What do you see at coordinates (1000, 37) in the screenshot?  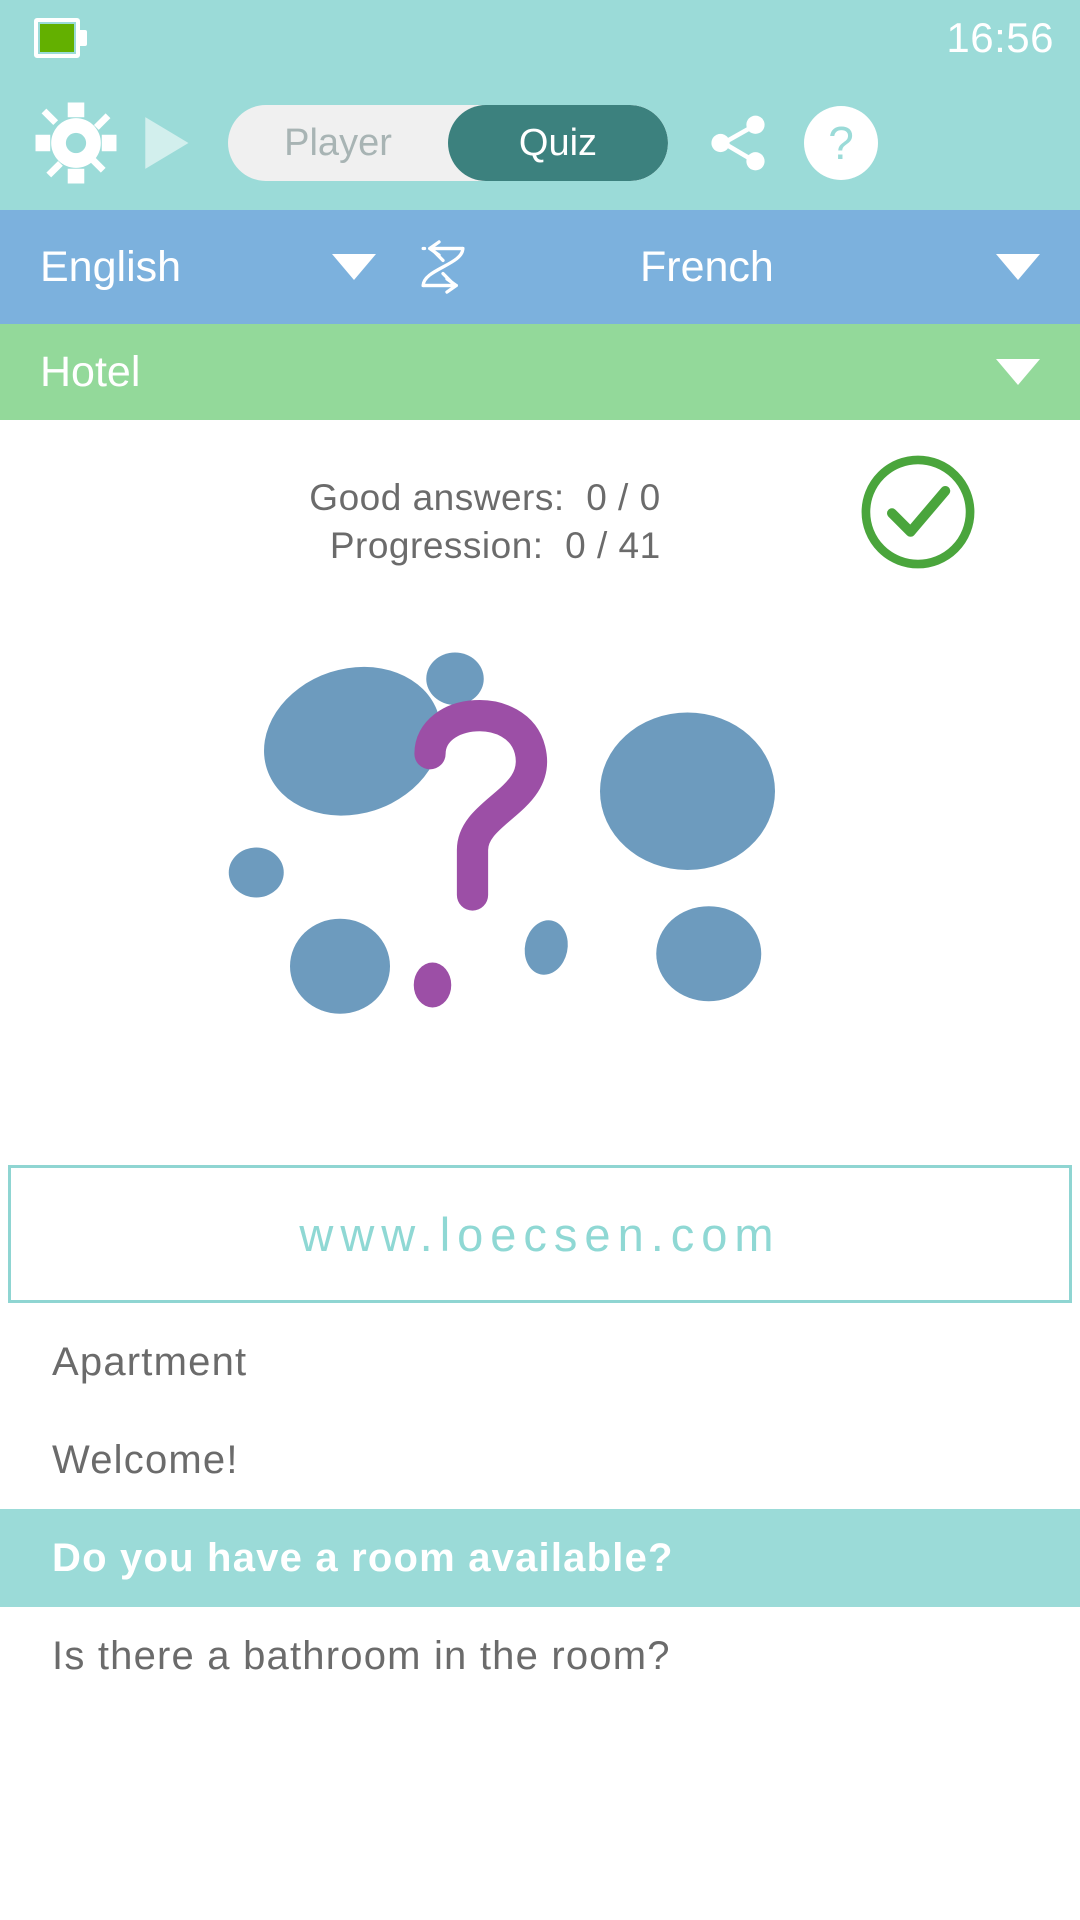 I see `status-clock: 16:56` at bounding box center [1000, 37].